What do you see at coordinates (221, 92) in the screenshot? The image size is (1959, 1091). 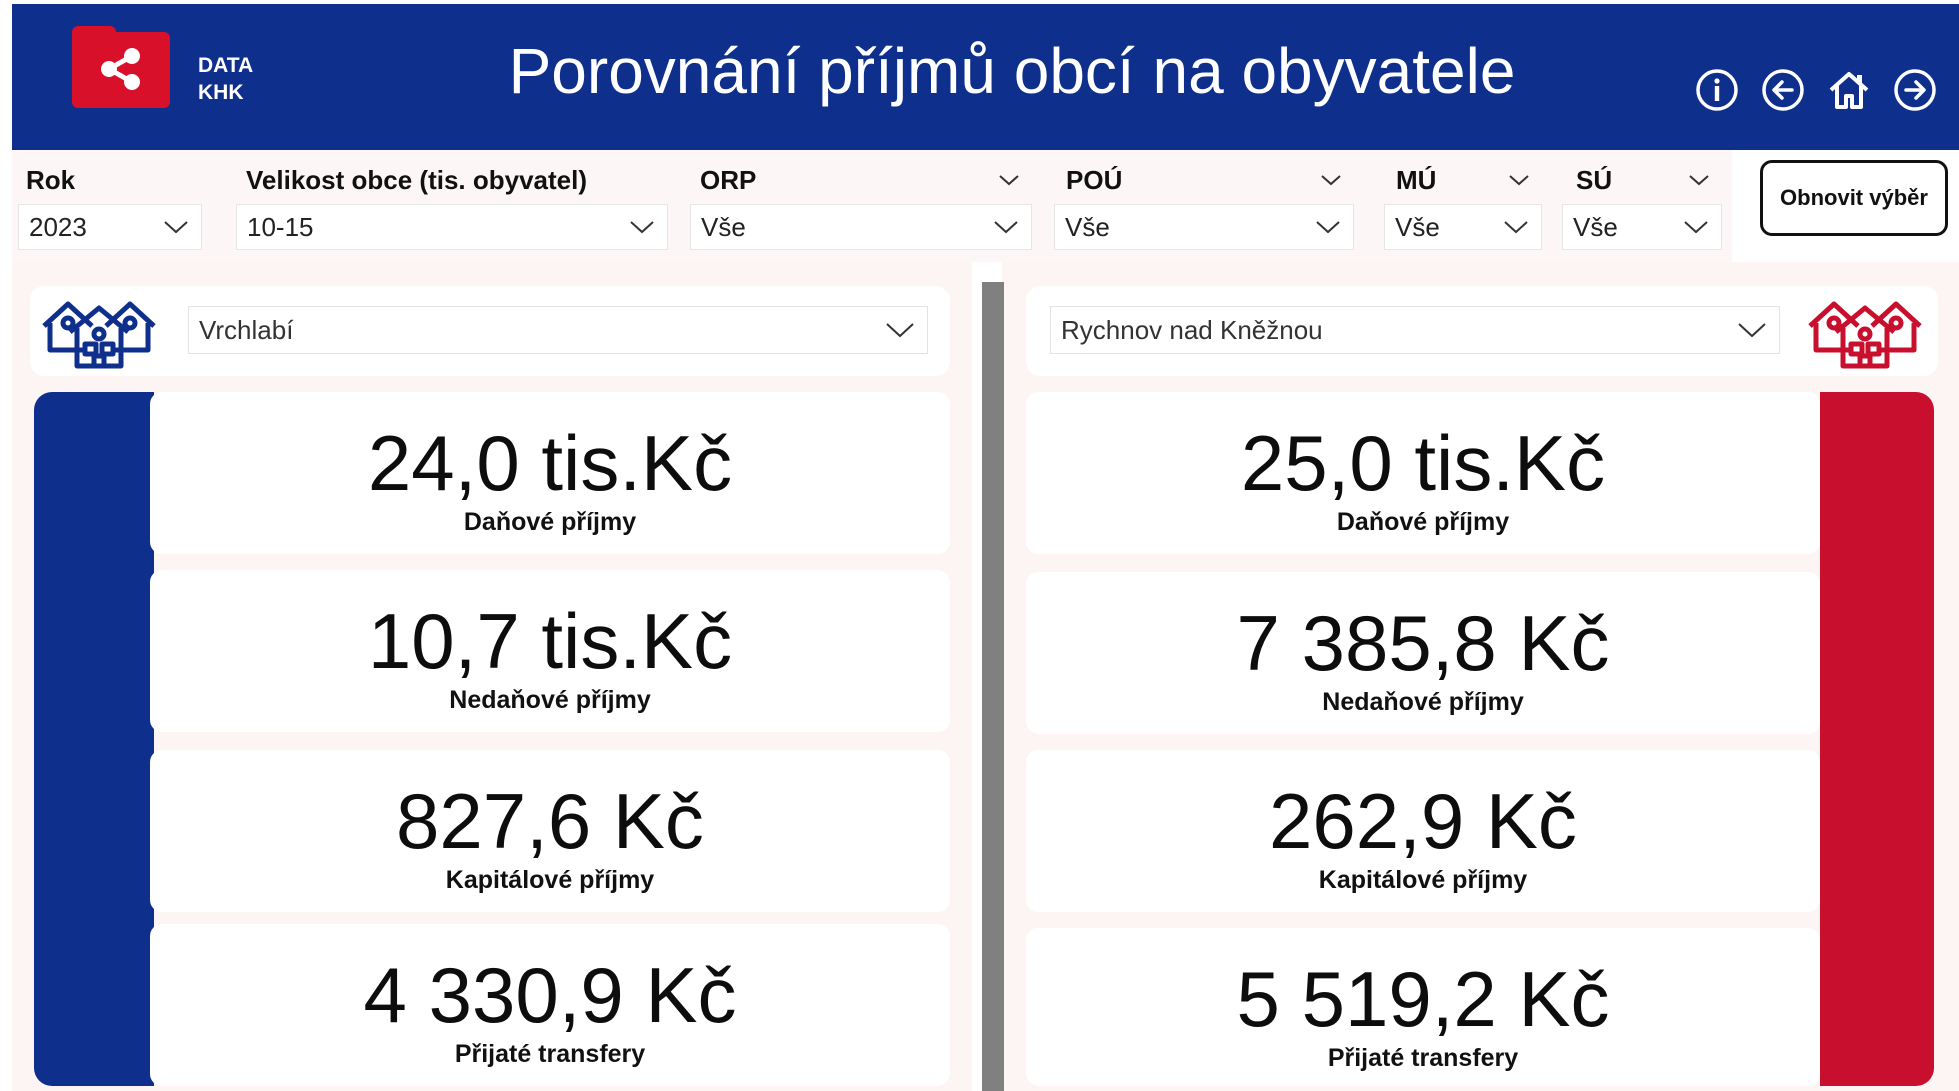 I see `logo-text-line2: KHK` at bounding box center [221, 92].